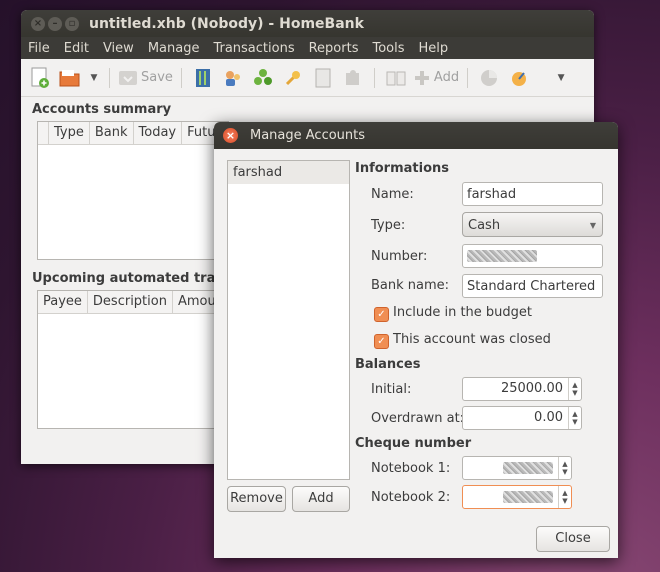  I want to click on budget-button, so click(323, 78).